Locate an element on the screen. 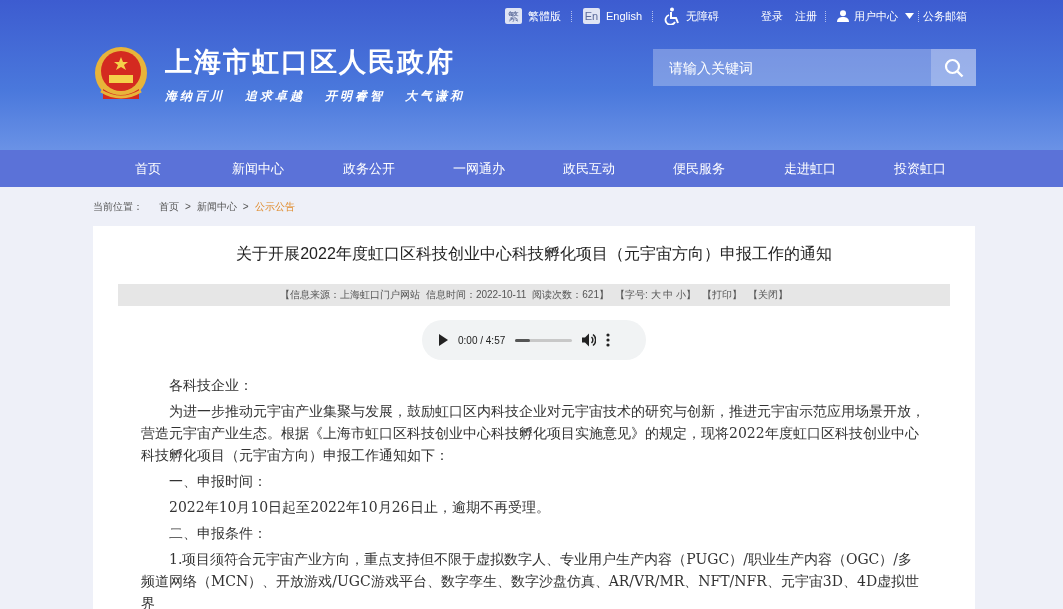 The image size is (1063, 609). search-icon is located at coordinates (953, 67).